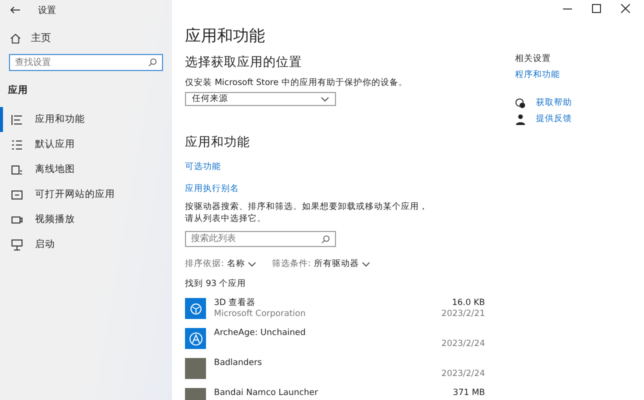  What do you see at coordinates (15, 38) in the screenshot?
I see `home-icon` at bounding box center [15, 38].